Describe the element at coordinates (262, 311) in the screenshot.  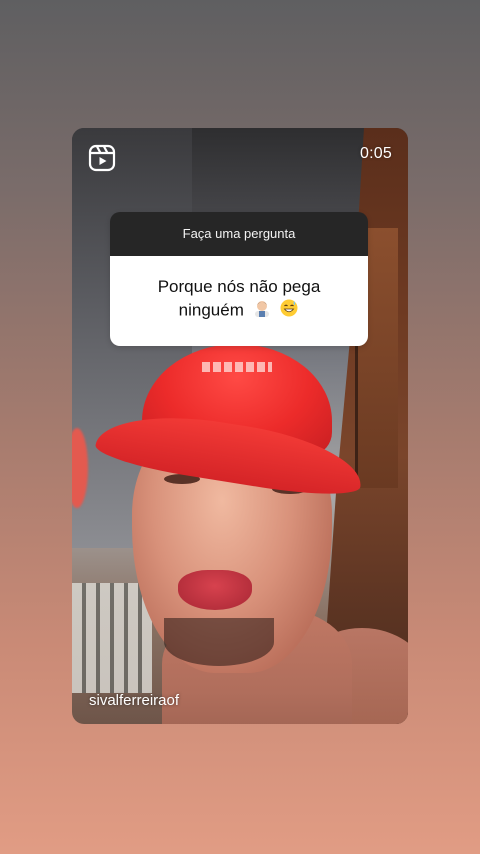
I see `man-technologist-emoji-icon` at that location.